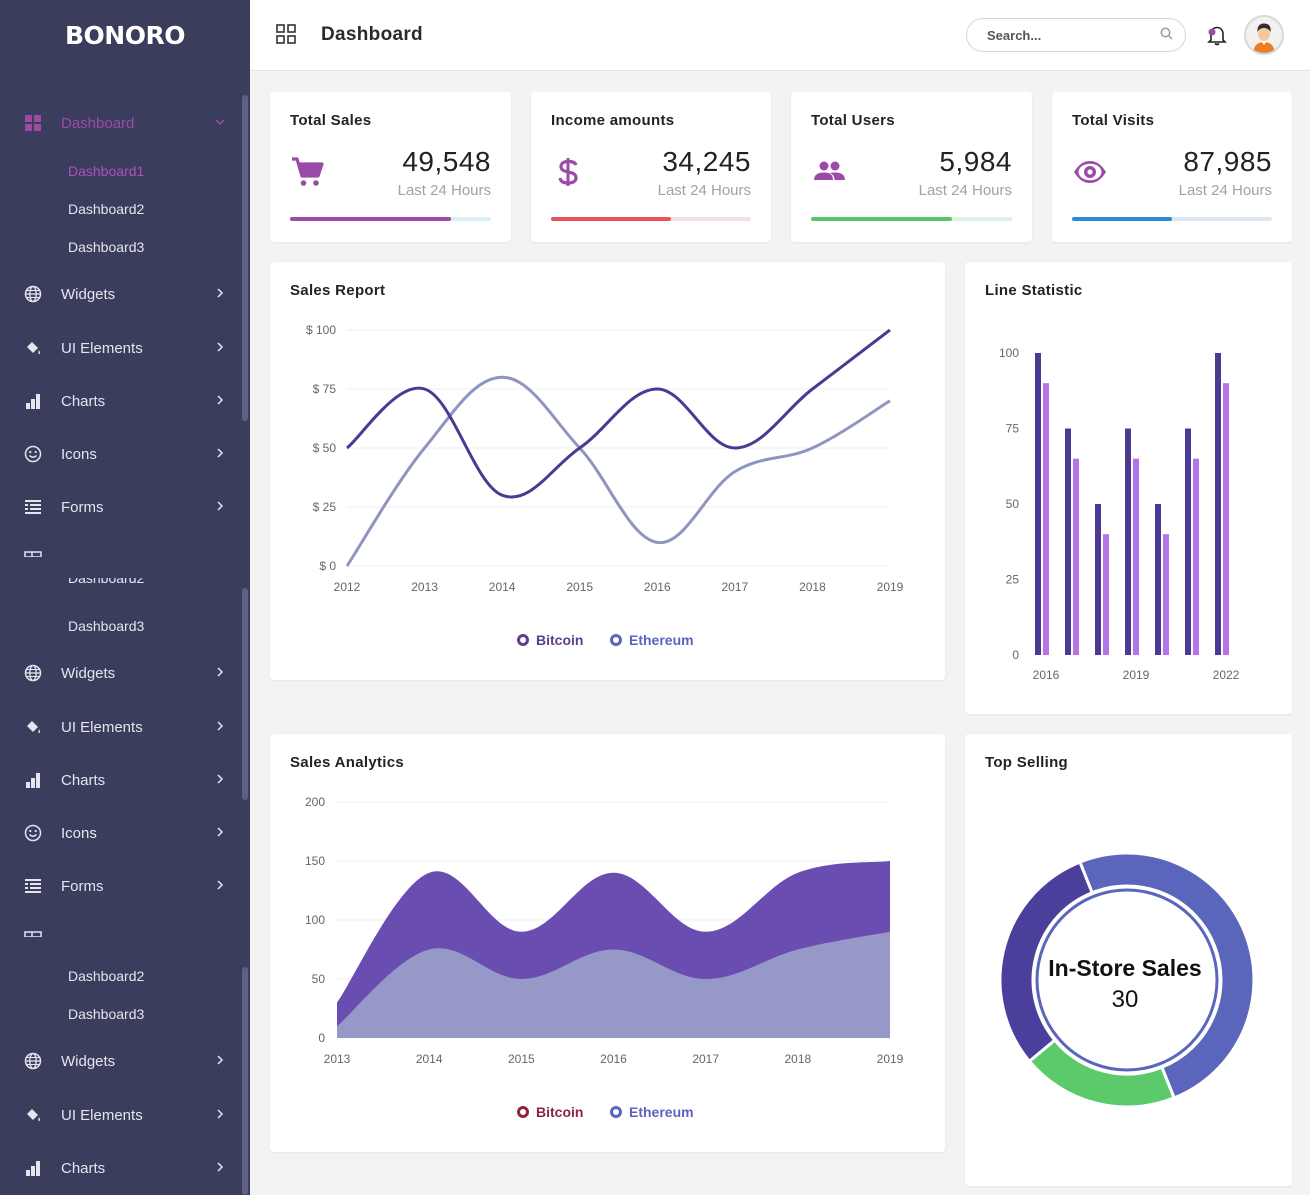 The image size is (1310, 1195). Describe the element at coordinates (1166, 33) in the screenshot. I see `search-icon` at that location.